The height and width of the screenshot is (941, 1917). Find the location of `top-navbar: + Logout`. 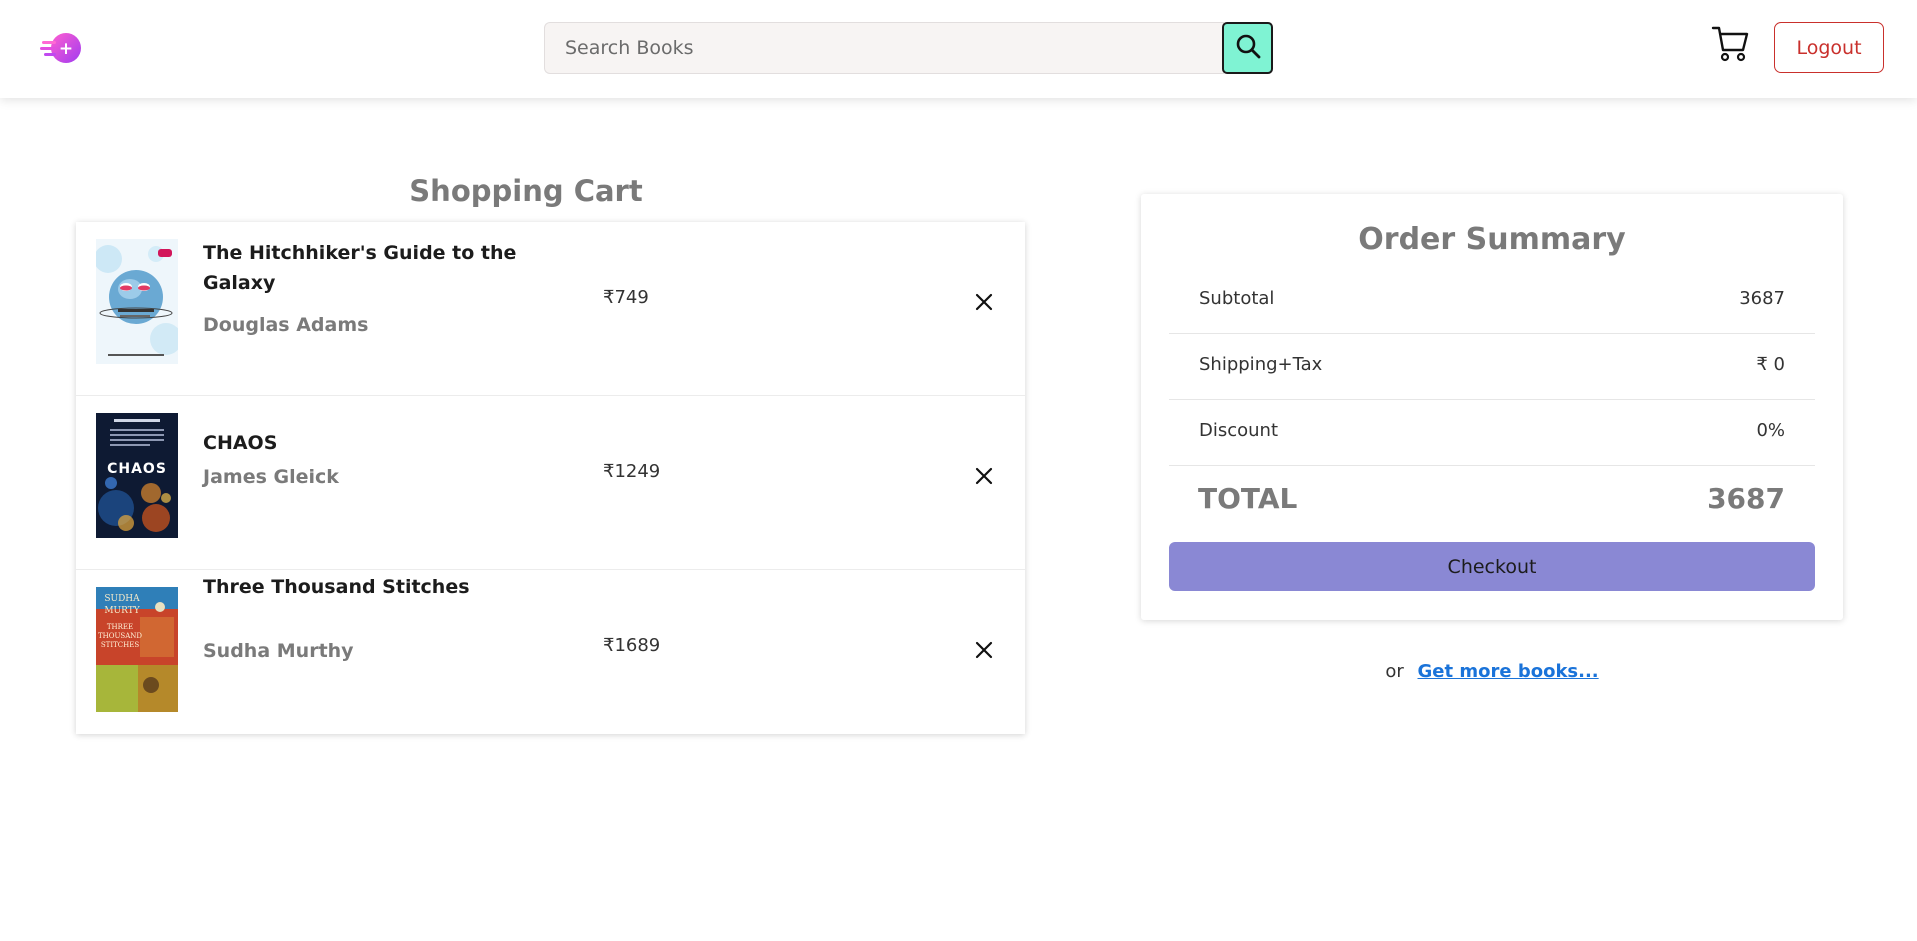

top-navbar: + Logout is located at coordinates (958, 49).